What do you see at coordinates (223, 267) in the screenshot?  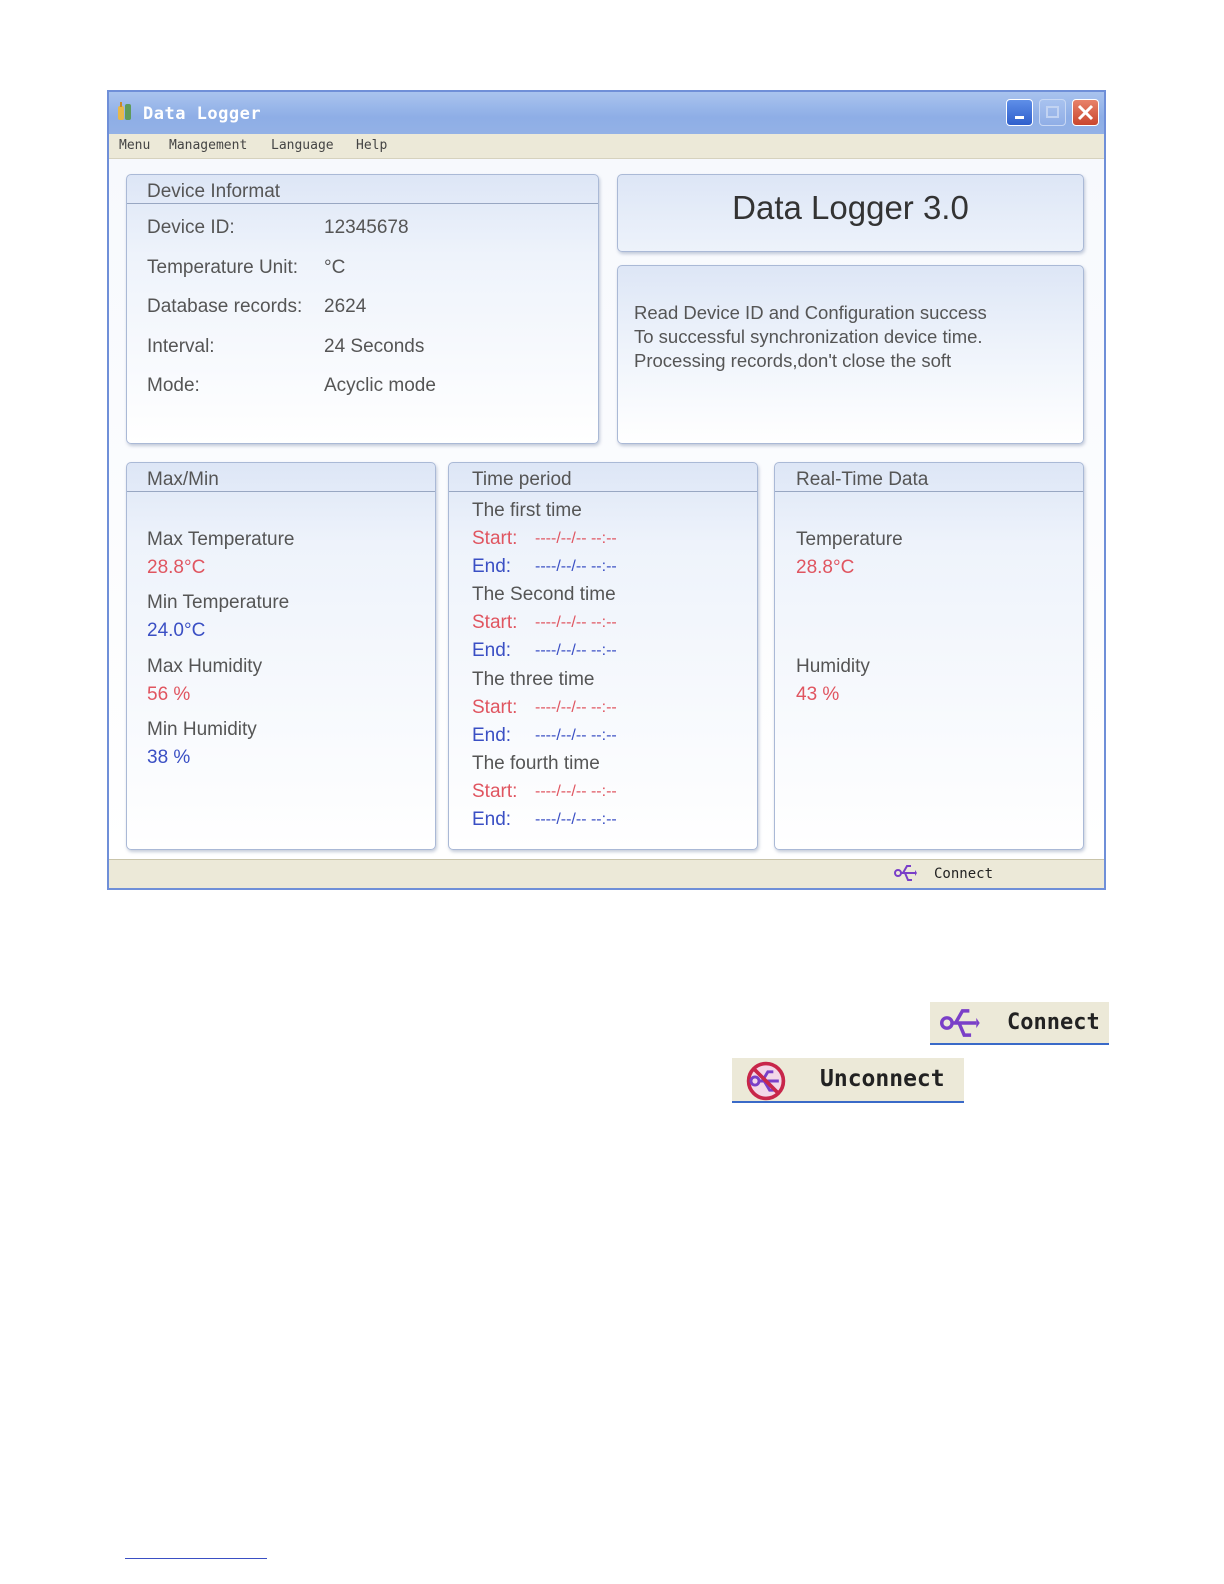 I see `temperature-unit-label: Temperature Unit:` at bounding box center [223, 267].